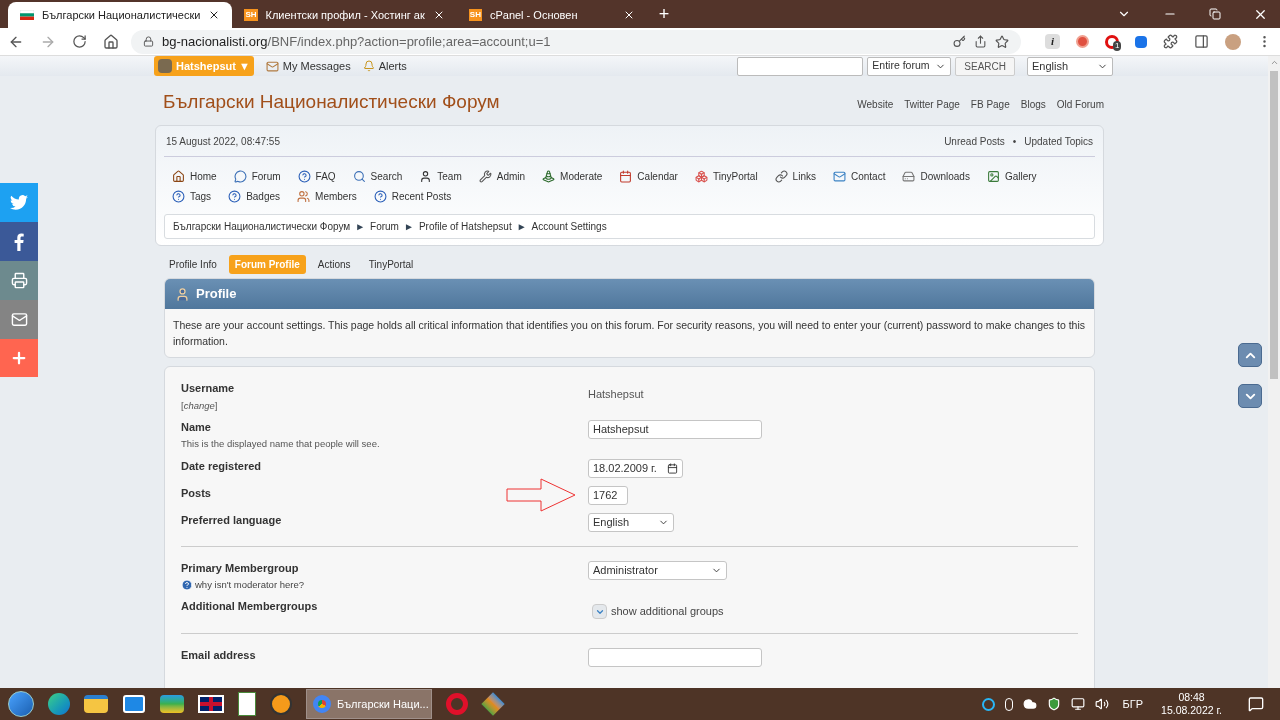 The width and height of the screenshot is (1280, 720). I want to click on text-input: Hatshepsut, so click(675, 429).